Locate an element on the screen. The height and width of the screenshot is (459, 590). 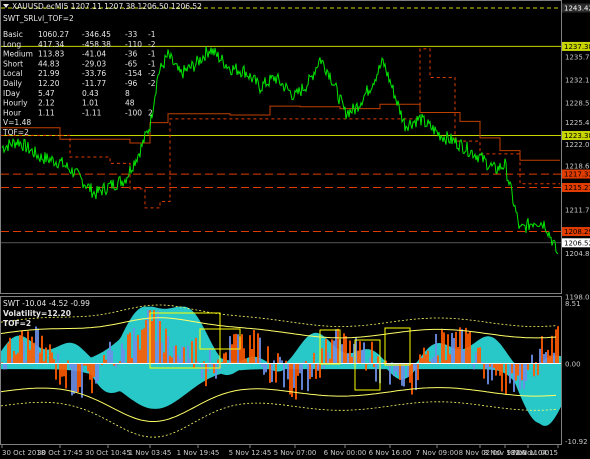
price-tick: 1225.40 is located at coordinates (577, 123).